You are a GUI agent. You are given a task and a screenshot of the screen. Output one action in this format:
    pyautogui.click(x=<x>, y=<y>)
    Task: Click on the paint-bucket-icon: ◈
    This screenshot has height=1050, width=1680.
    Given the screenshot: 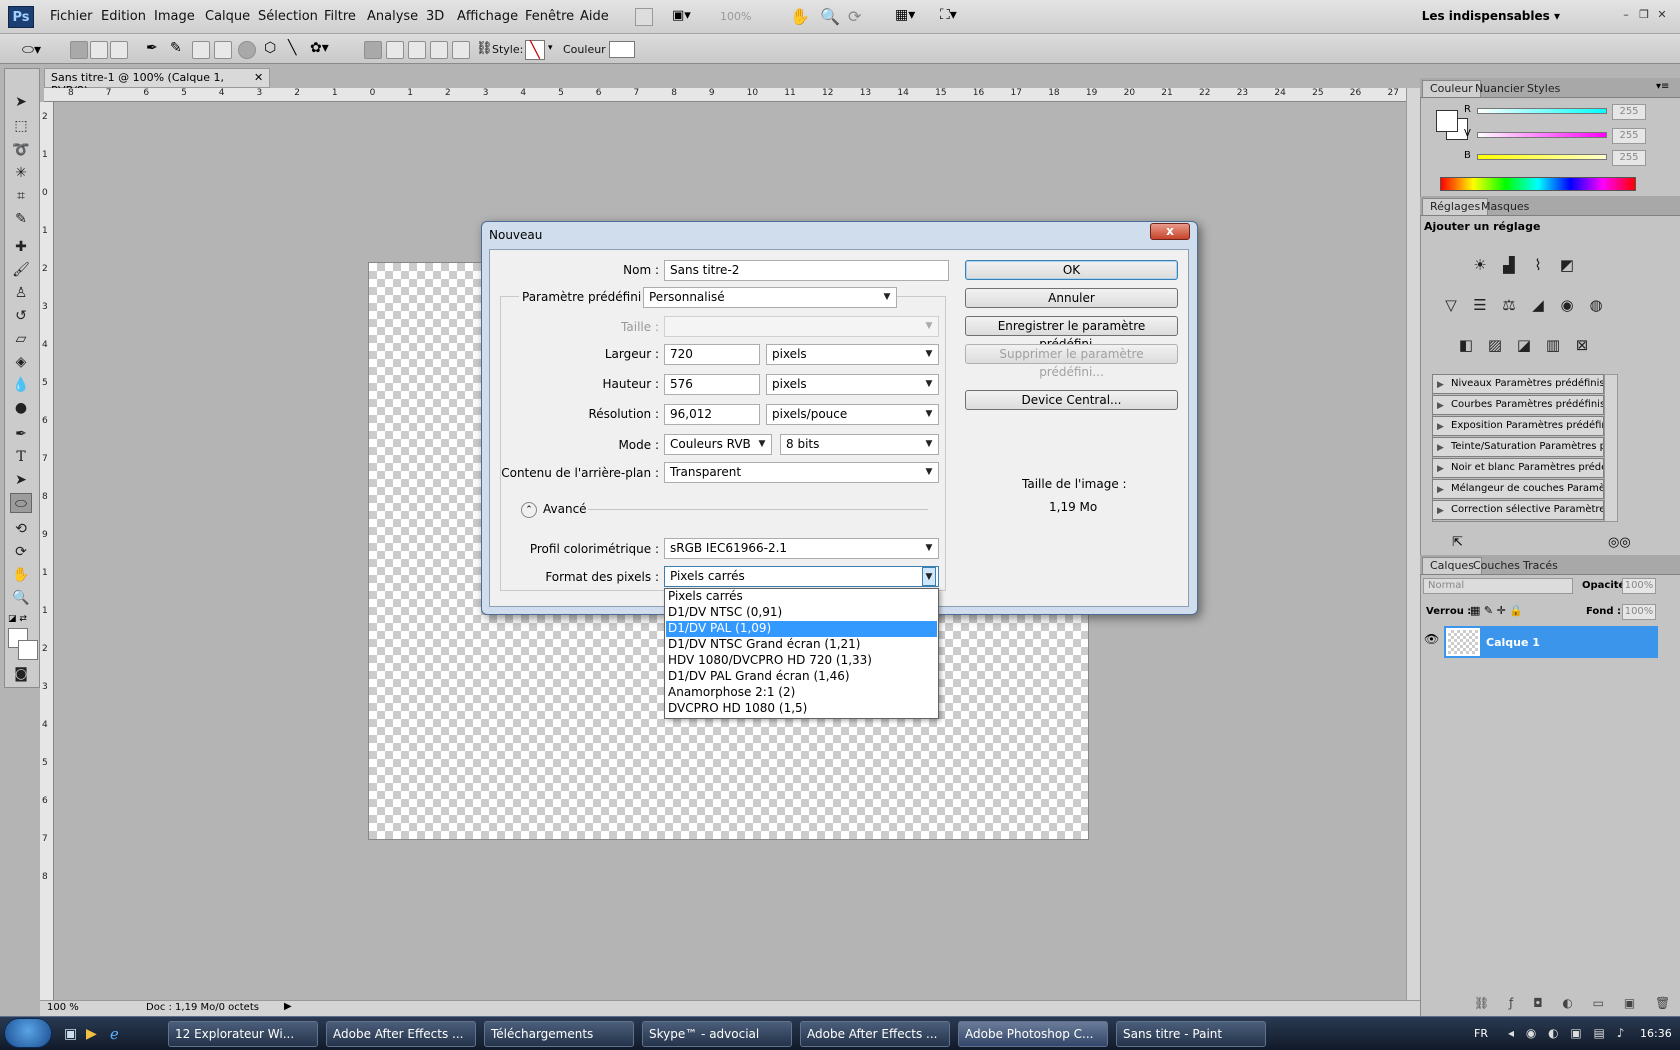 What is the action you would take?
    pyautogui.click(x=21, y=362)
    